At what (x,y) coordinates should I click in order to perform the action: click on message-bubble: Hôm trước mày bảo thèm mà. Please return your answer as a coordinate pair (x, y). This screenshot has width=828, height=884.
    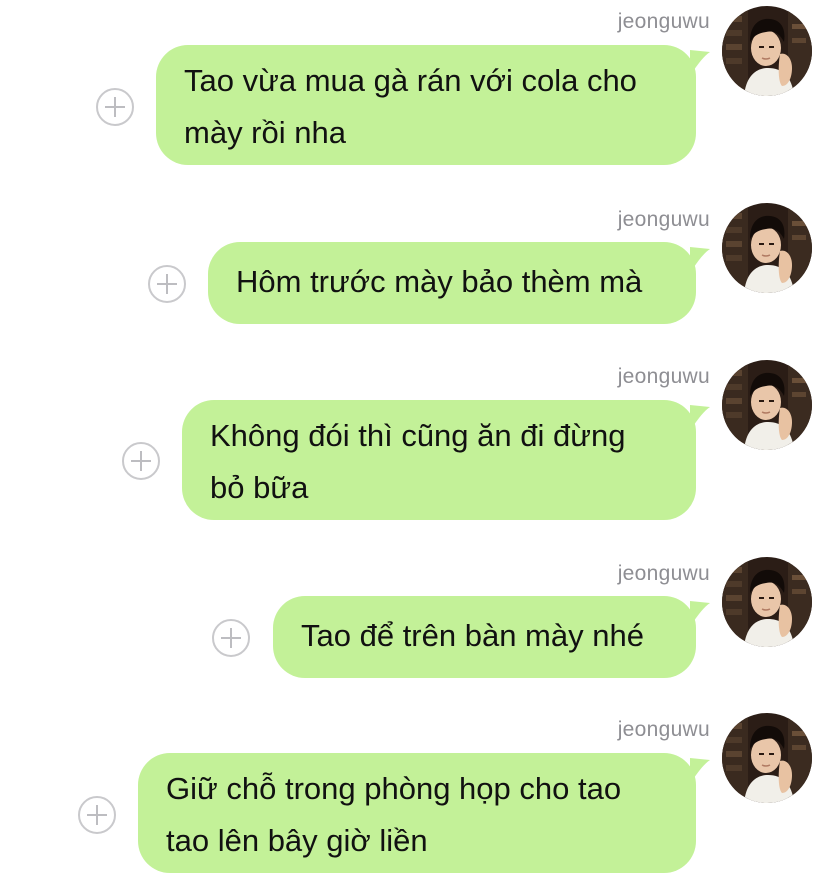
    Looking at the image, I should click on (452, 283).